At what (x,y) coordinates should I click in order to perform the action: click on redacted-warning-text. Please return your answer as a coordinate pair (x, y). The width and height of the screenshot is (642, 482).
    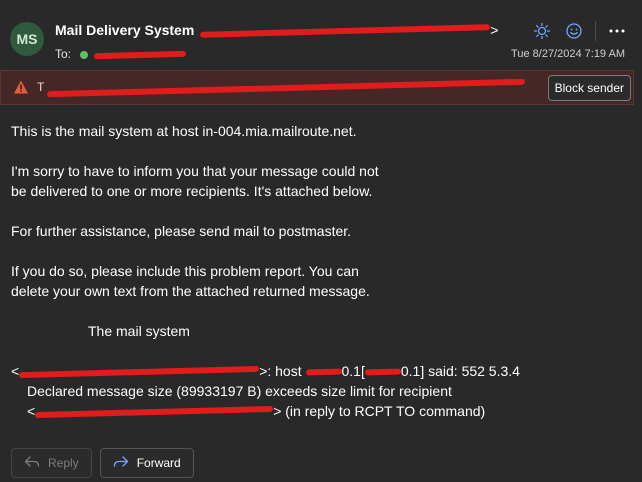
    Looking at the image, I should click on (286, 88).